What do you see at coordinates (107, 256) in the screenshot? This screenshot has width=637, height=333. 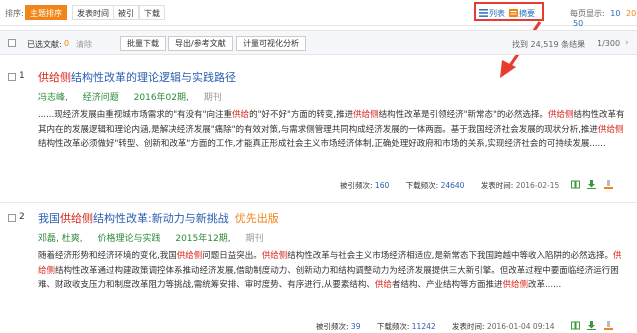 I see `abstract-text: 随着经济形势和经济环境的变化,我国` at bounding box center [107, 256].